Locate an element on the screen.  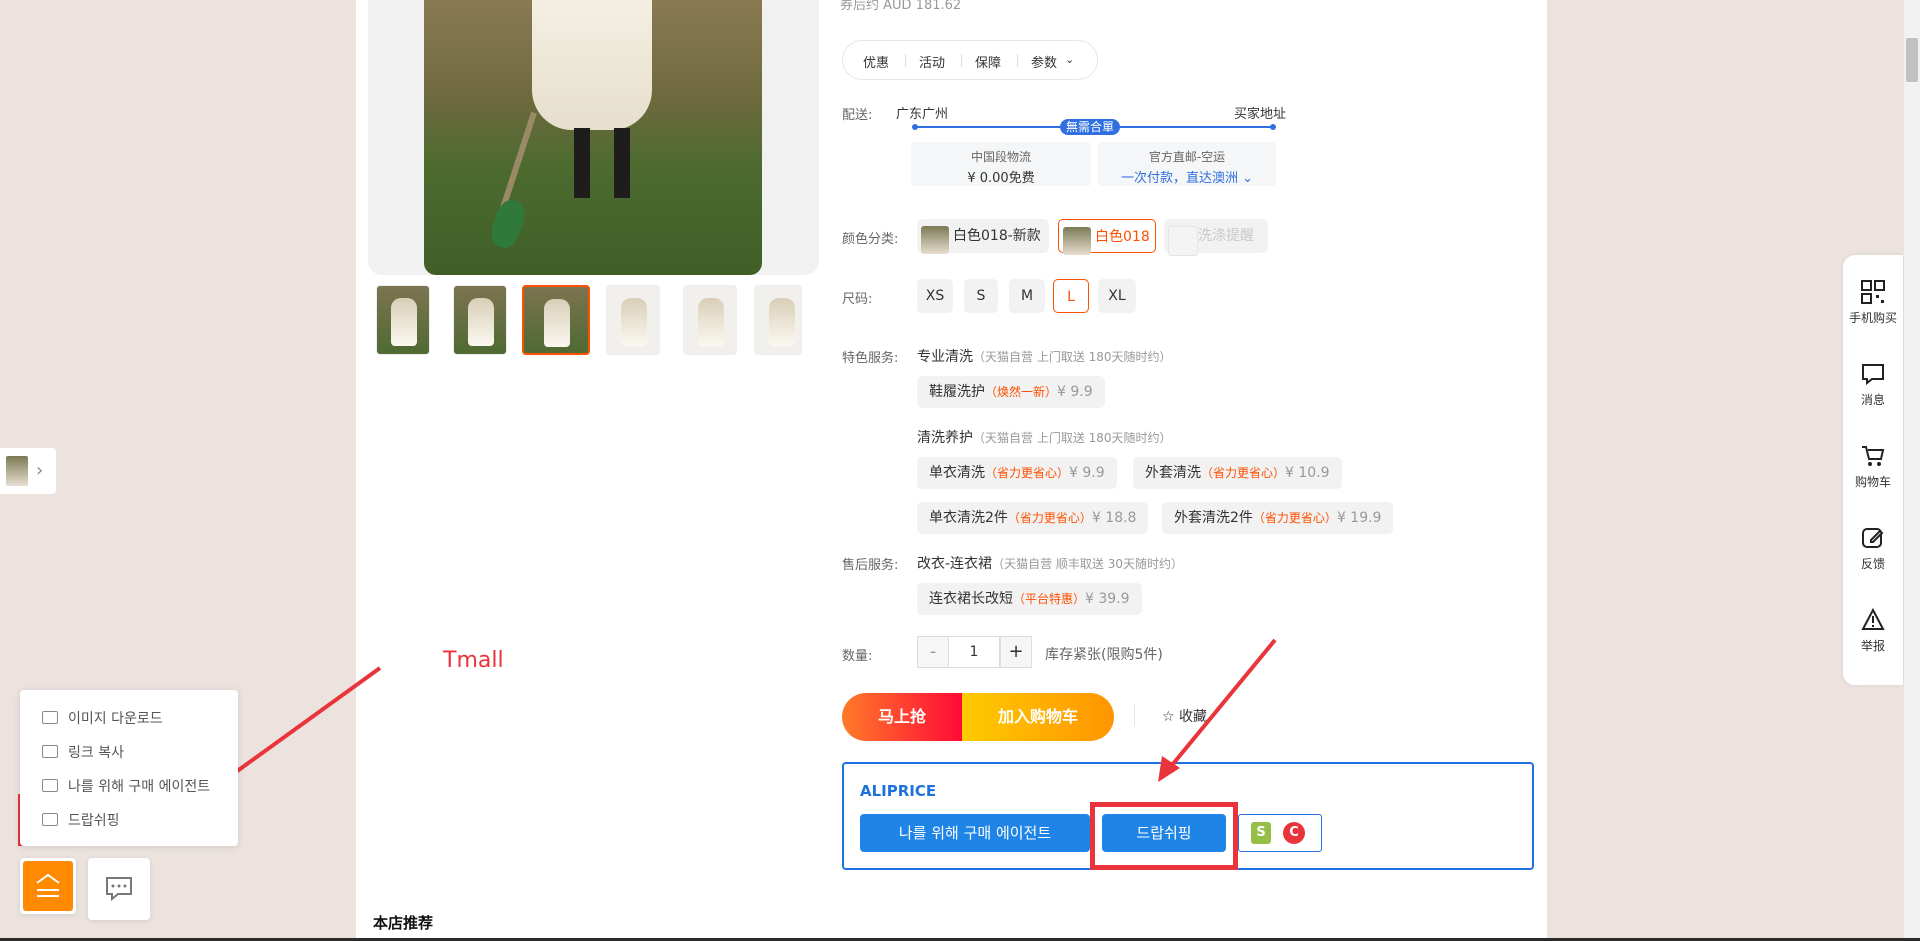
message-icon is located at coordinates (1873, 375).